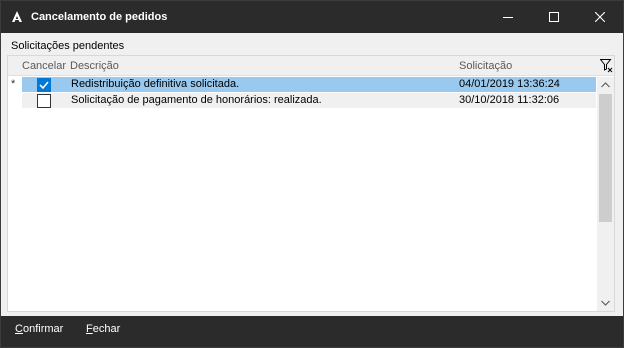  What do you see at coordinates (103, 329) in the screenshot?
I see `close-dialog-button: Fechar` at bounding box center [103, 329].